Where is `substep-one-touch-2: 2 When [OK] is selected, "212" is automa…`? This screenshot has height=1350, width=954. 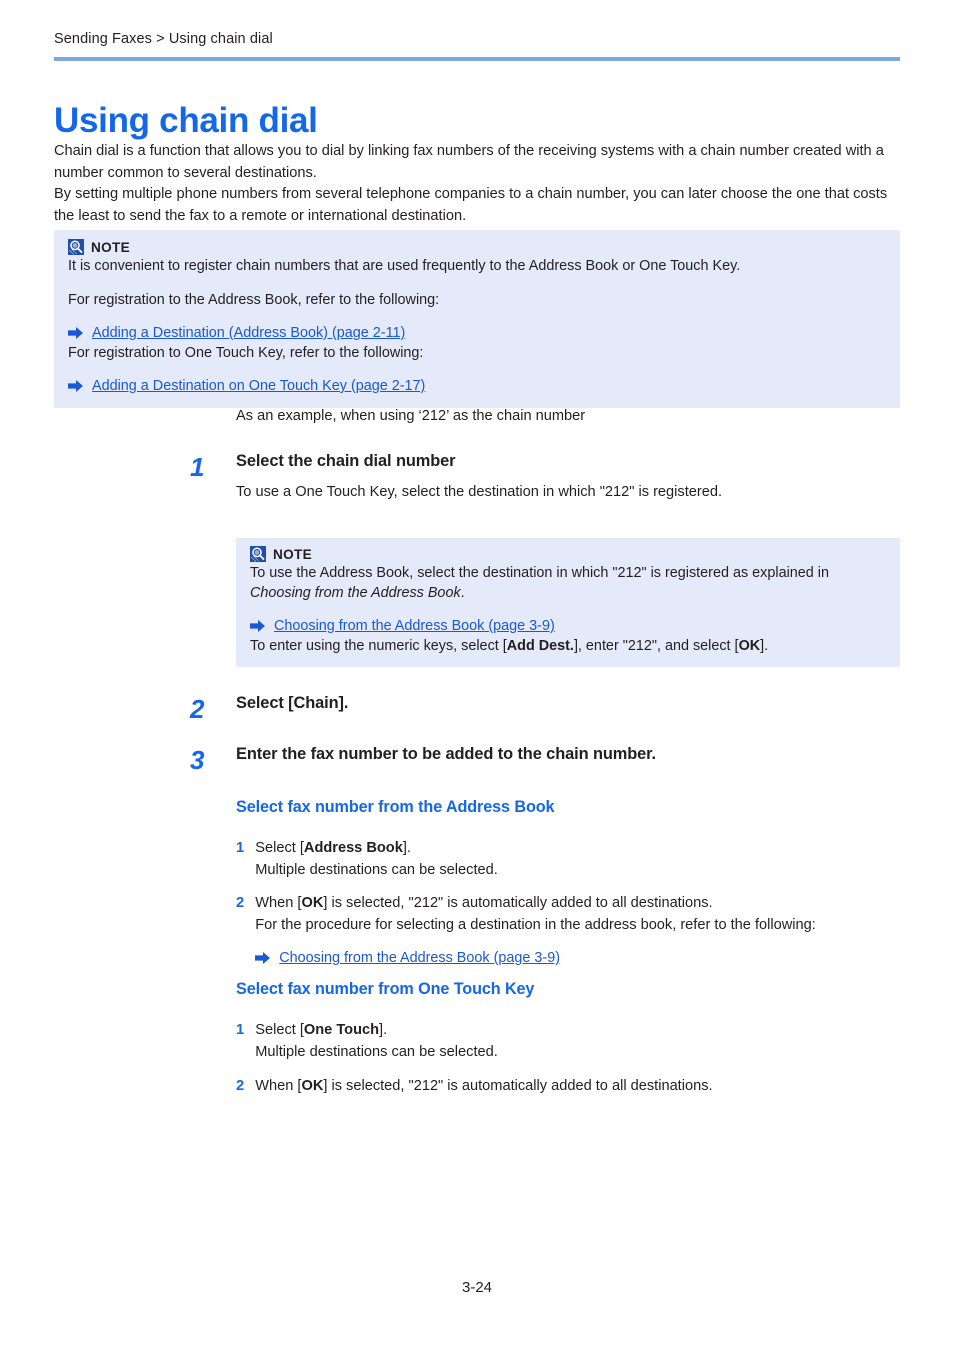 substep-one-touch-2: 2 When [OK] is selected, "212" is automa… is located at coordinates (571, 1087).